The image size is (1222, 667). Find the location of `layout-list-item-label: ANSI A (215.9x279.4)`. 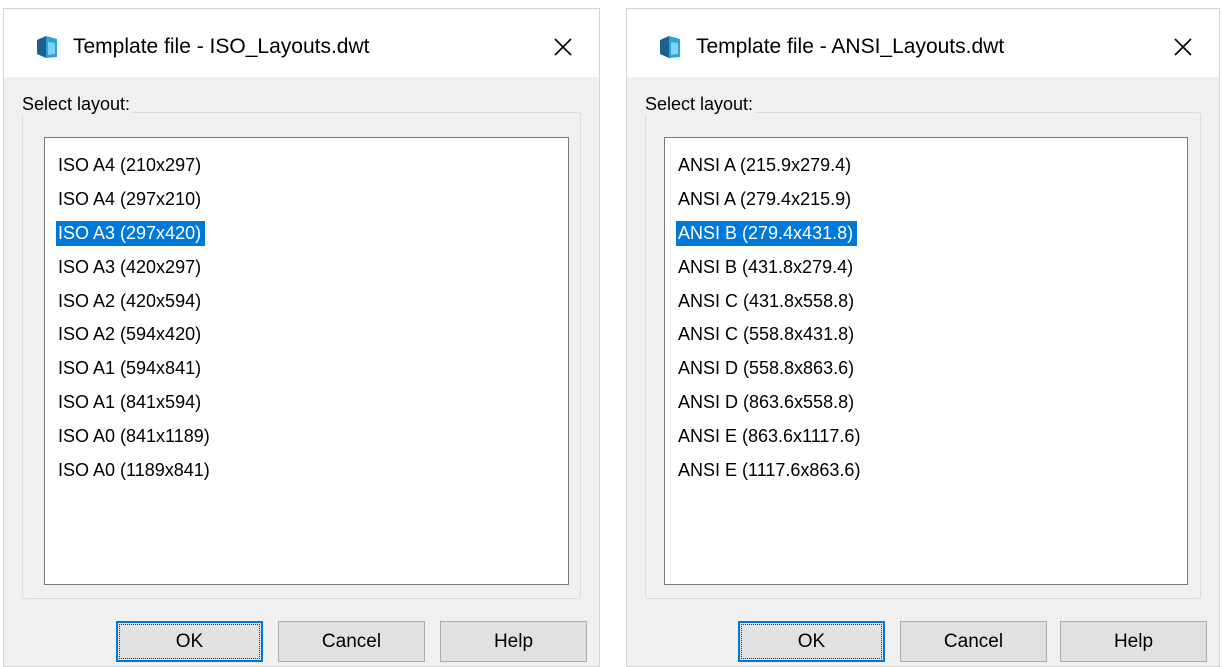

layout-list-item-label: ANSI A (215.9x279.4) is located at coordinates (765, 165).